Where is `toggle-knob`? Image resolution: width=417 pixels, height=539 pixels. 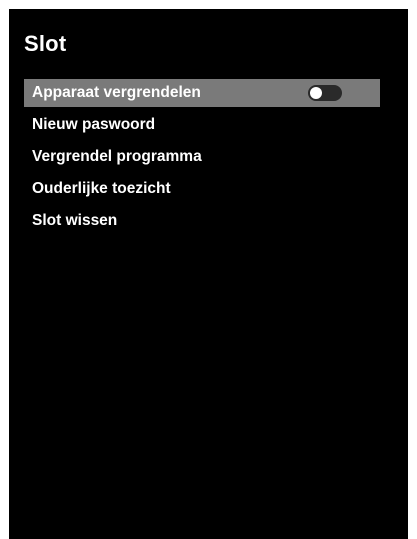 toggle-knob is located at coordinates (316, 93).